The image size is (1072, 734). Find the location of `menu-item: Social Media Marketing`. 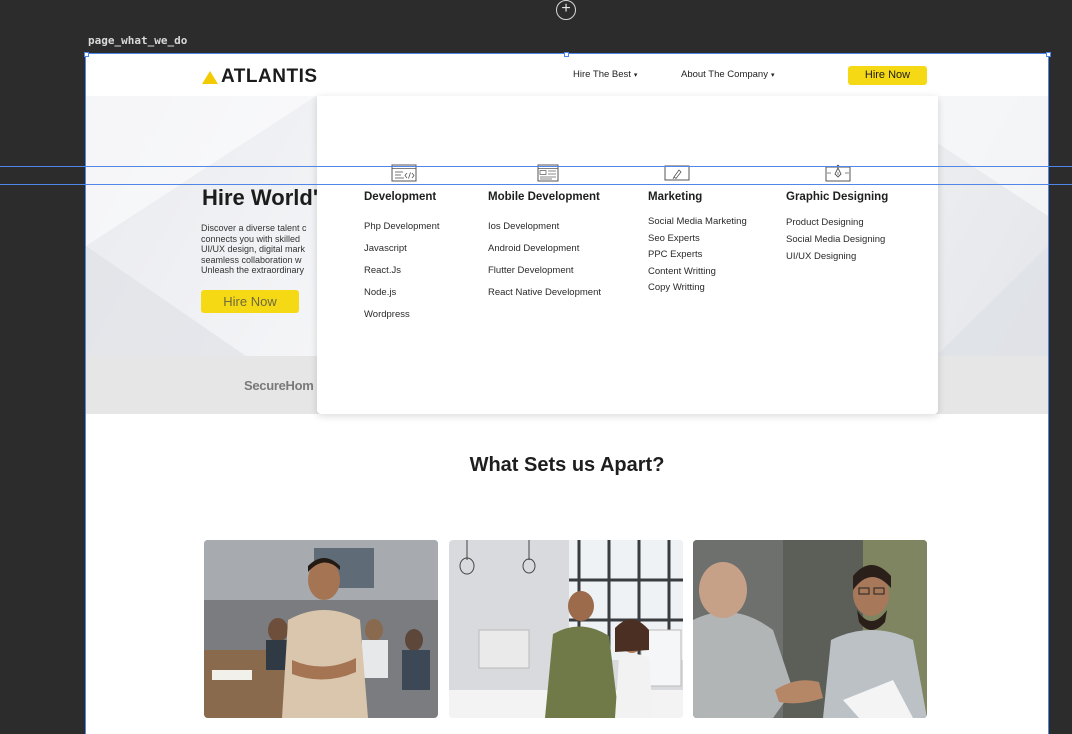

menu-item: Social Media Marketing is located at coordinates (697, 222).